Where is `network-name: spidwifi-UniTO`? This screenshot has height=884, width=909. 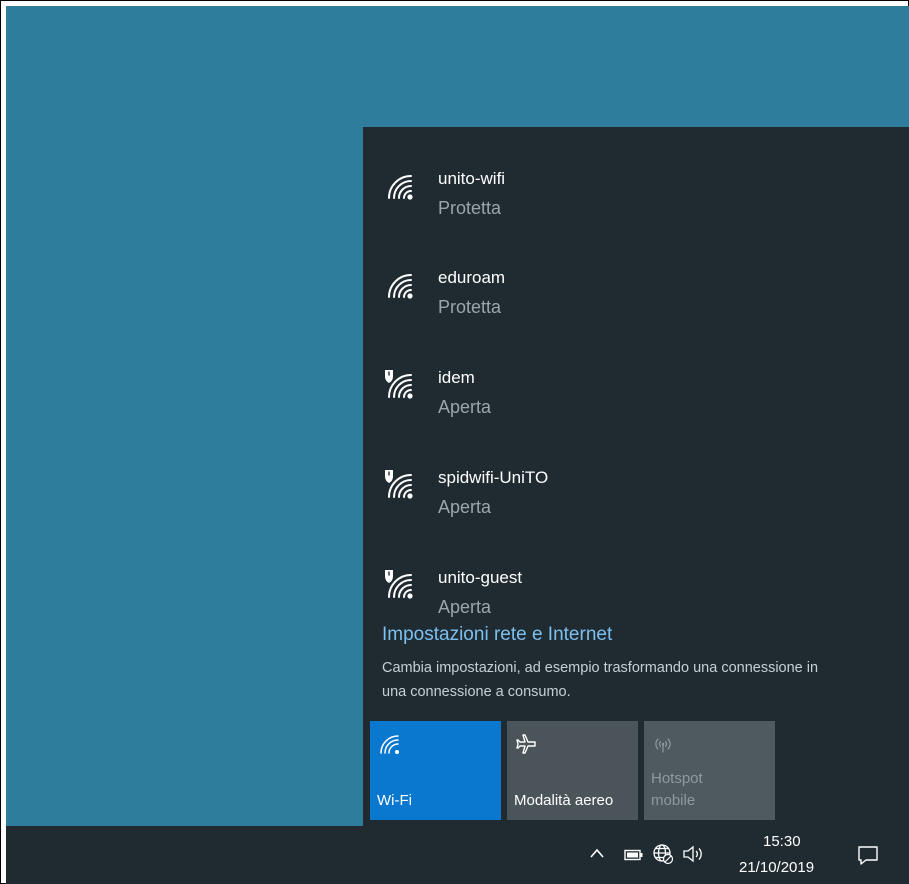
network-name: spidwifi-UniTO is located at coordinates (493, 477).